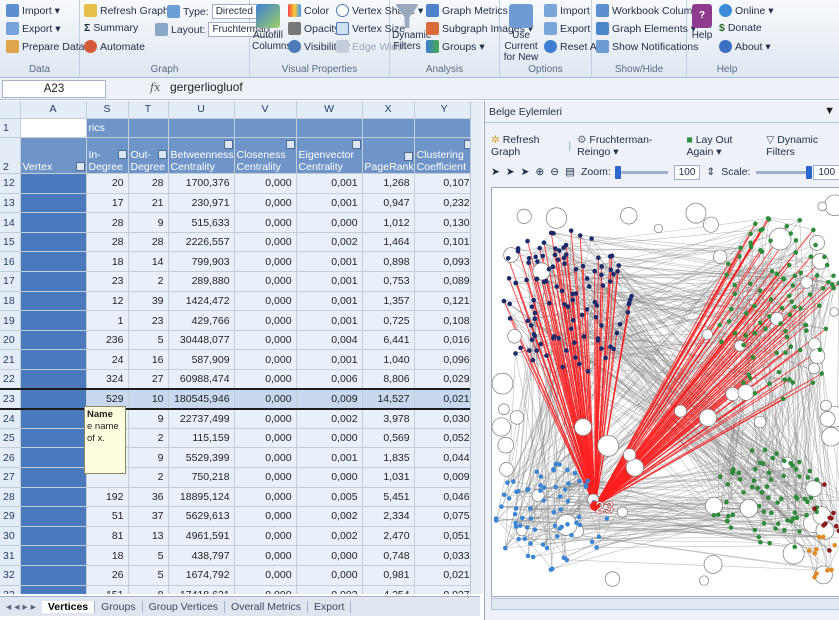  What do you see at coordinates (444, 222) in the screenshot?
I see `metric-cell-y: 0,130` at bounding box center [444, 222].